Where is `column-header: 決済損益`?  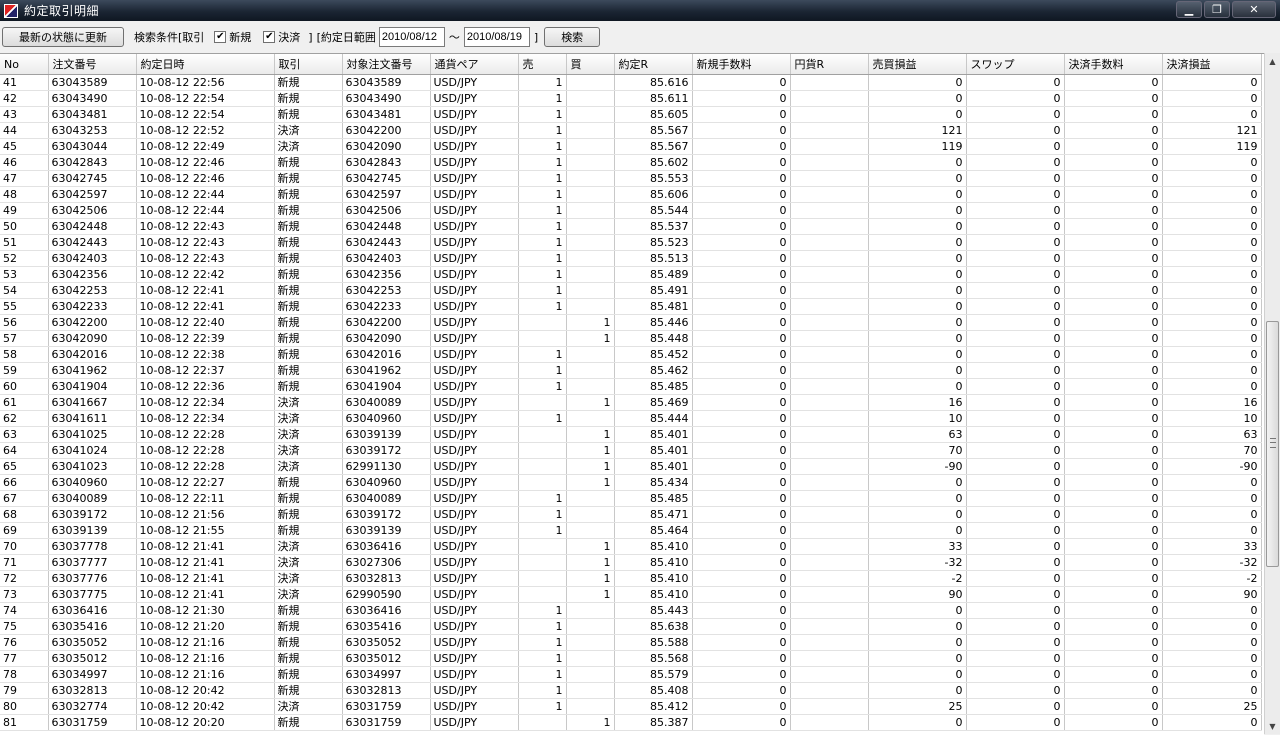
column-header: 決済損益 is located at coordinates (1212, 64).